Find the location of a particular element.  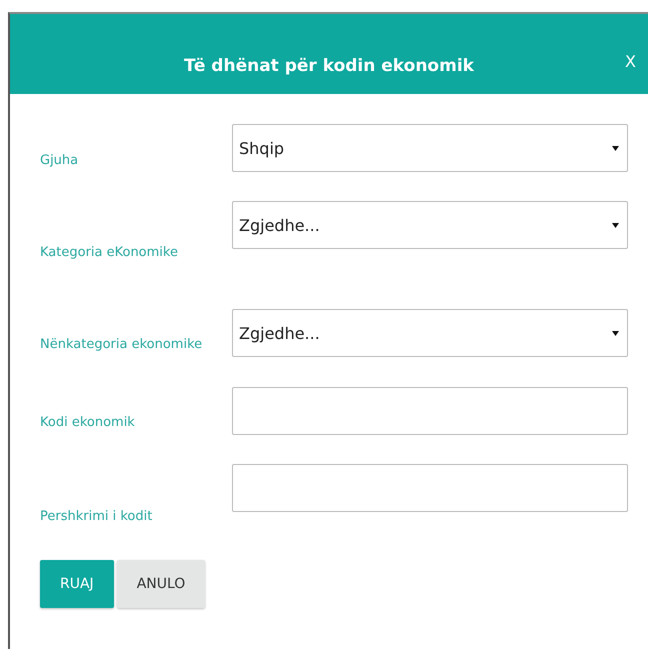

field-label: Nënkategoria ekonomike is located at coordinates (122, 344).